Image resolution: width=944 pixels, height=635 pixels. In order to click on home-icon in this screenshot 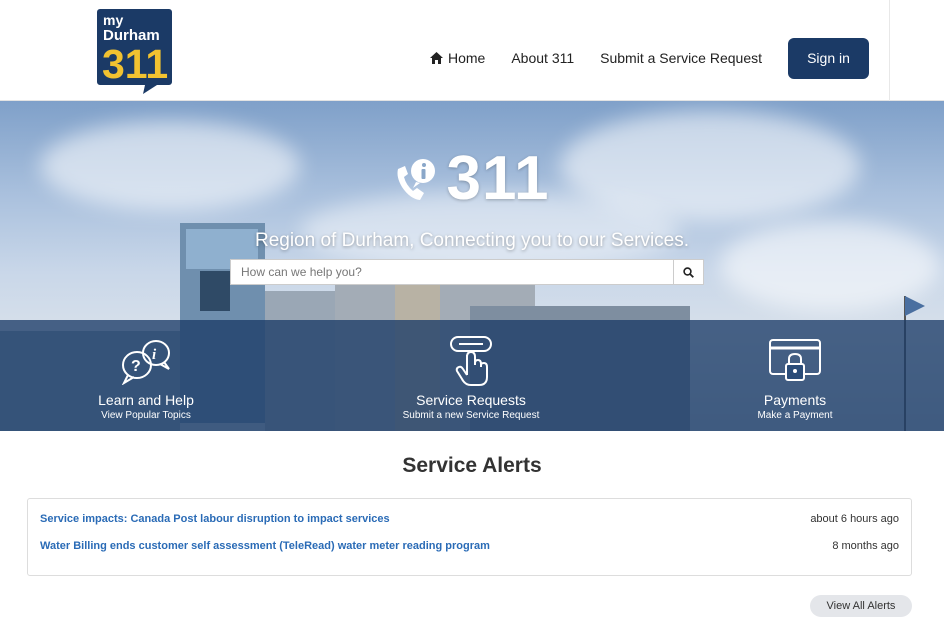, I will do `click(436, 58)`.